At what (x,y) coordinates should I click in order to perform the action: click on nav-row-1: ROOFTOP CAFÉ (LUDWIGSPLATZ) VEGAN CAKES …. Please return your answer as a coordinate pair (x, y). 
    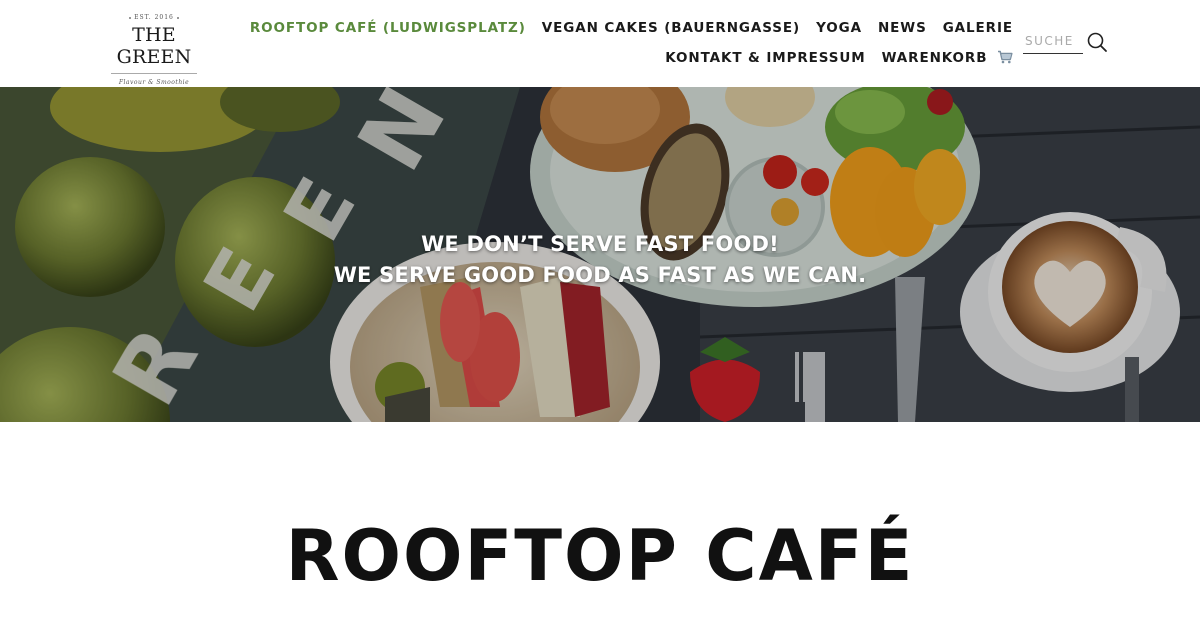
    Looking at the image, I should click on (631, 28).